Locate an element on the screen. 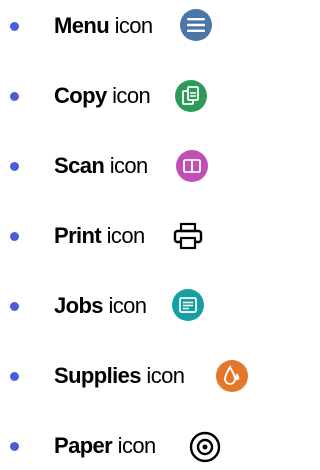  list-item-jobs: Jobs icon is located at coordinates (128, 306).